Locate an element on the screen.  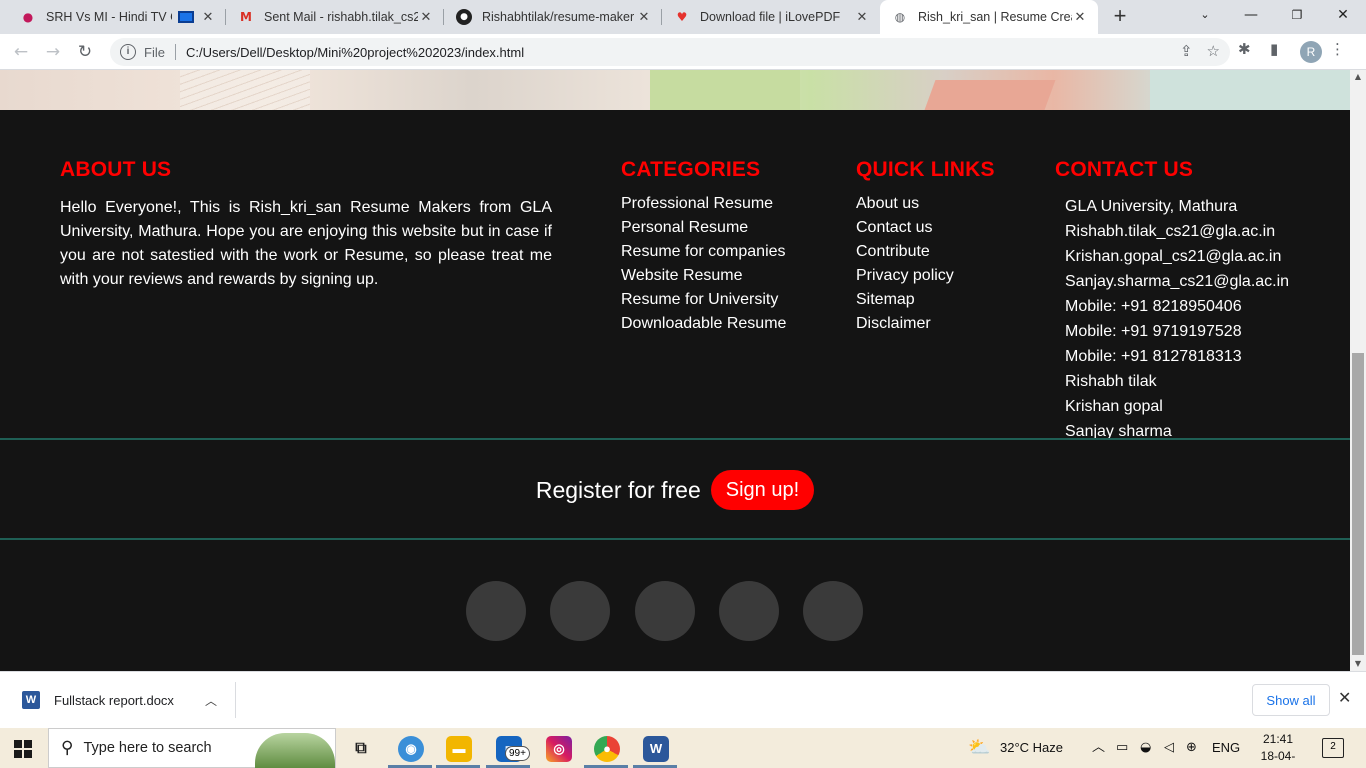
volume-icon: ◁ is located at coordinates (1169, 748).